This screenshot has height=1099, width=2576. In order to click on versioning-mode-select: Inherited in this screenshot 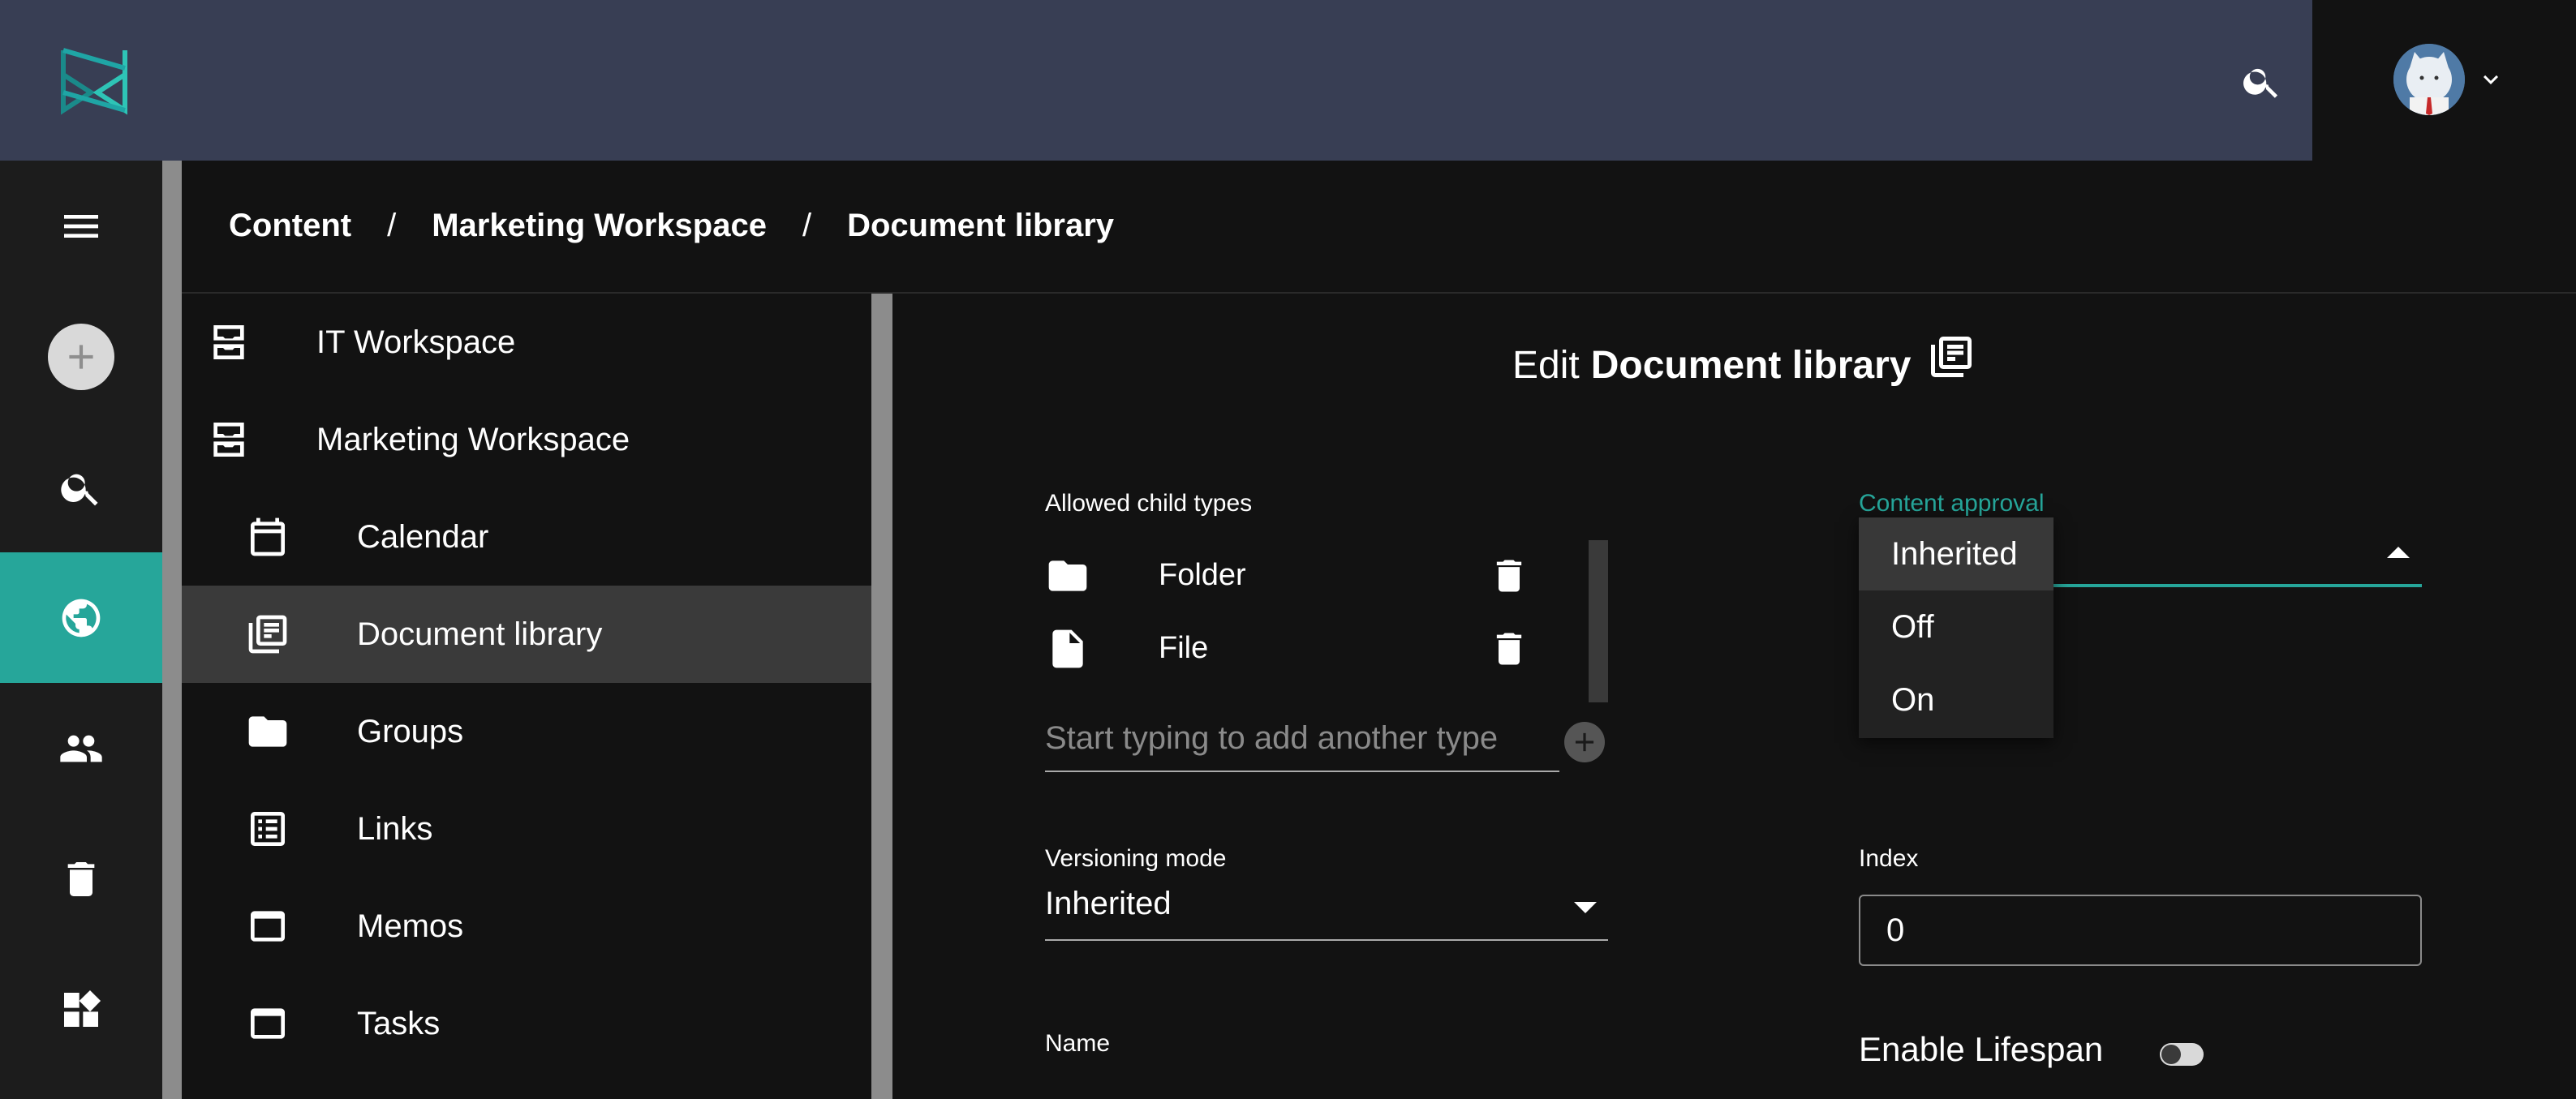, I will do `click(1326, 909)`.